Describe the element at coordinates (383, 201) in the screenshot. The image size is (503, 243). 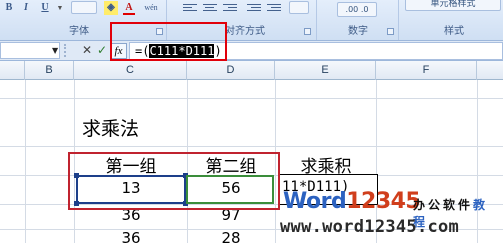
I see `watermark-brand-number: 12345` at that location.